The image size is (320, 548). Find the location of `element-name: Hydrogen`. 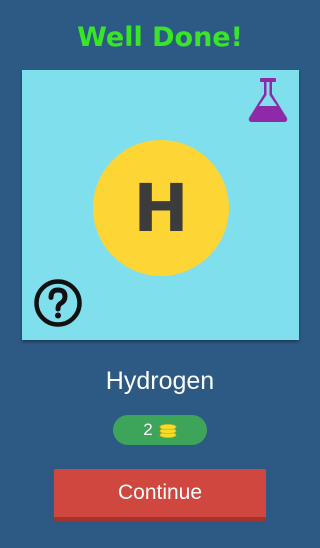

element-name: Hydrogen is located at coordinates (160, 381).